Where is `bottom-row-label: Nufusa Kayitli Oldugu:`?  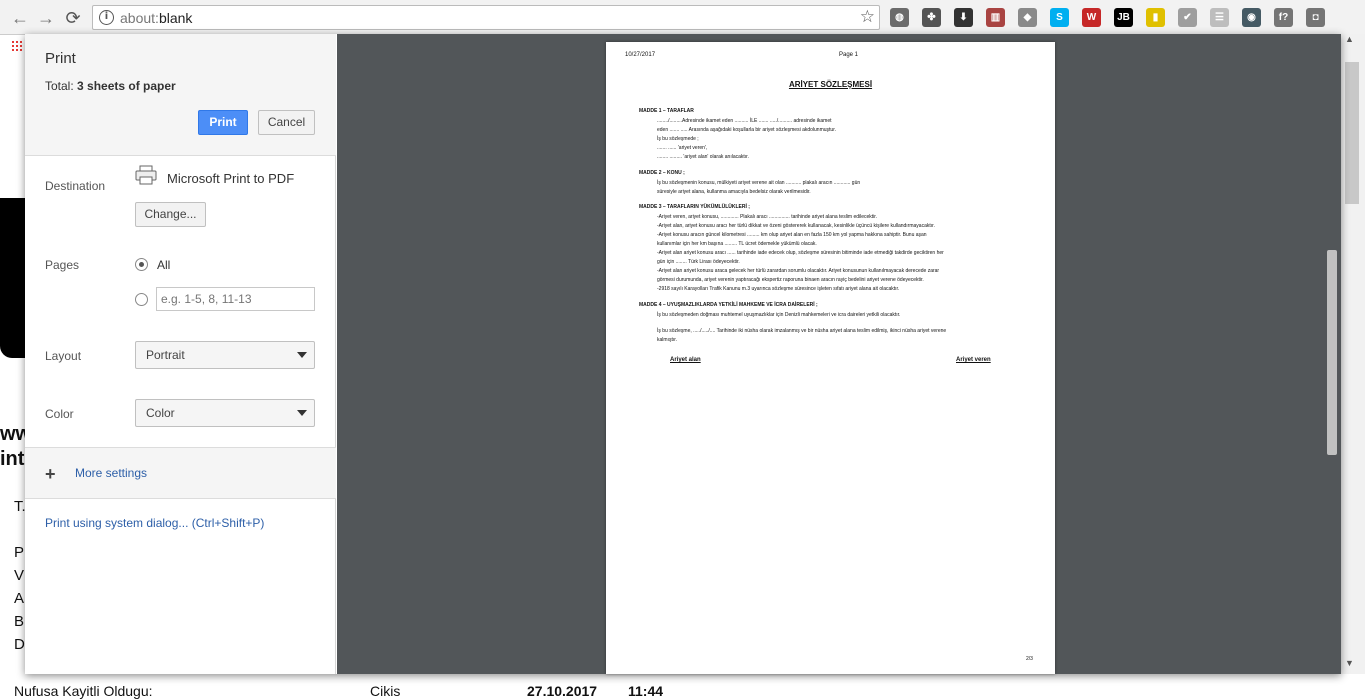
bottom-row-label: Nufusa Kayitli Oldugu: is located at coordinates (83, 691).